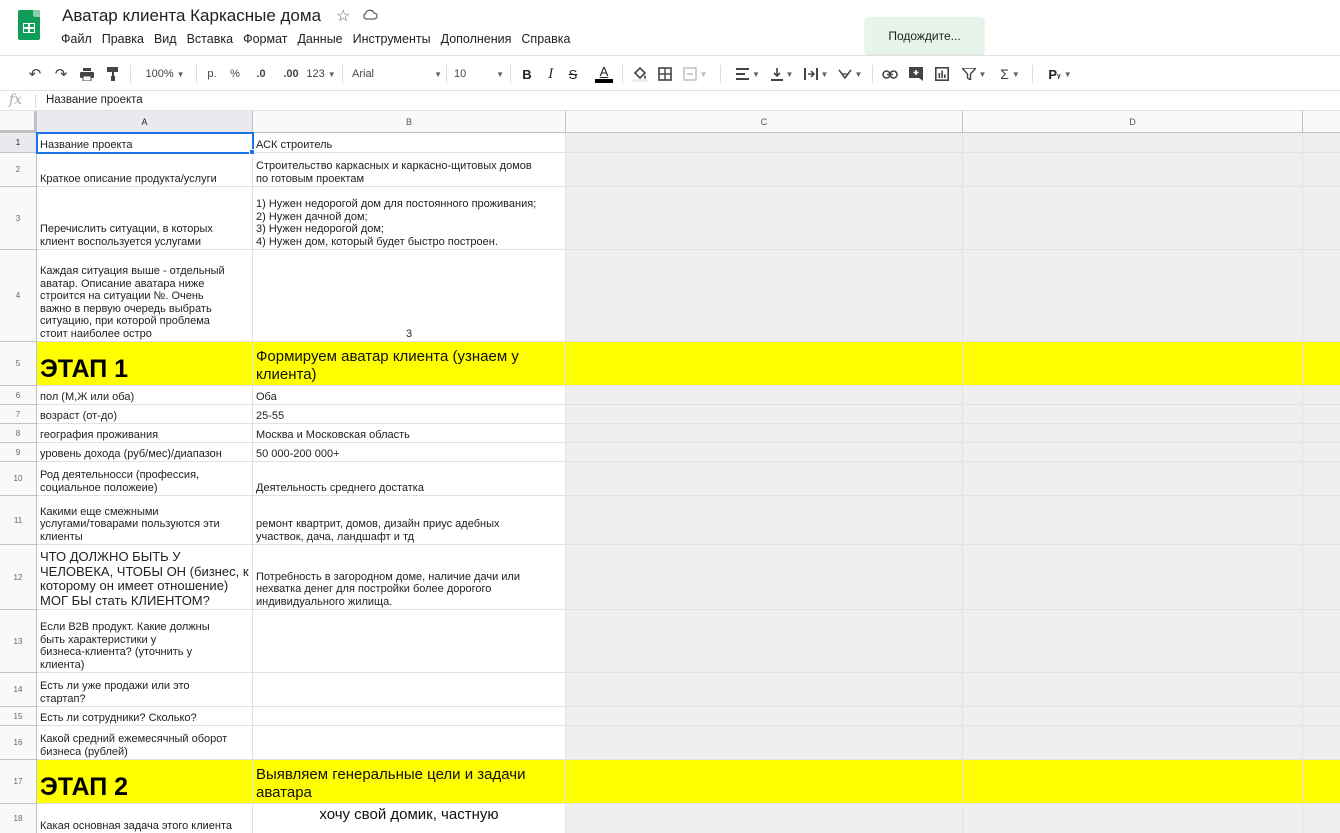  What do you see at coordinates (850, 74) in the screenshot?
I see `text-rotation-icon: ▼` at bounding box center [850, 74].